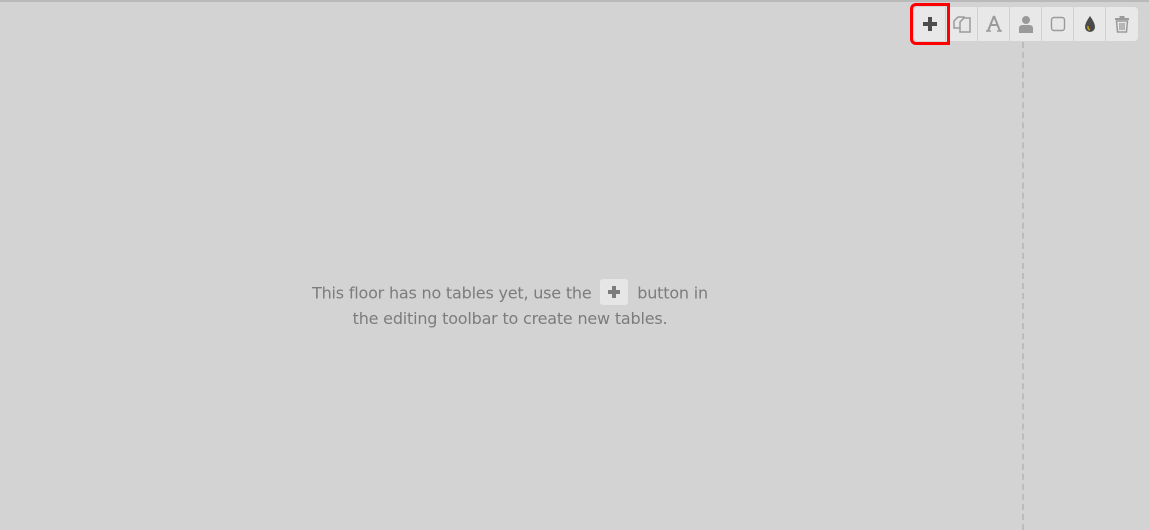 The height and width of the screenshot is (530, 1149). I want to click on trash-icon, so click(1122, 24).